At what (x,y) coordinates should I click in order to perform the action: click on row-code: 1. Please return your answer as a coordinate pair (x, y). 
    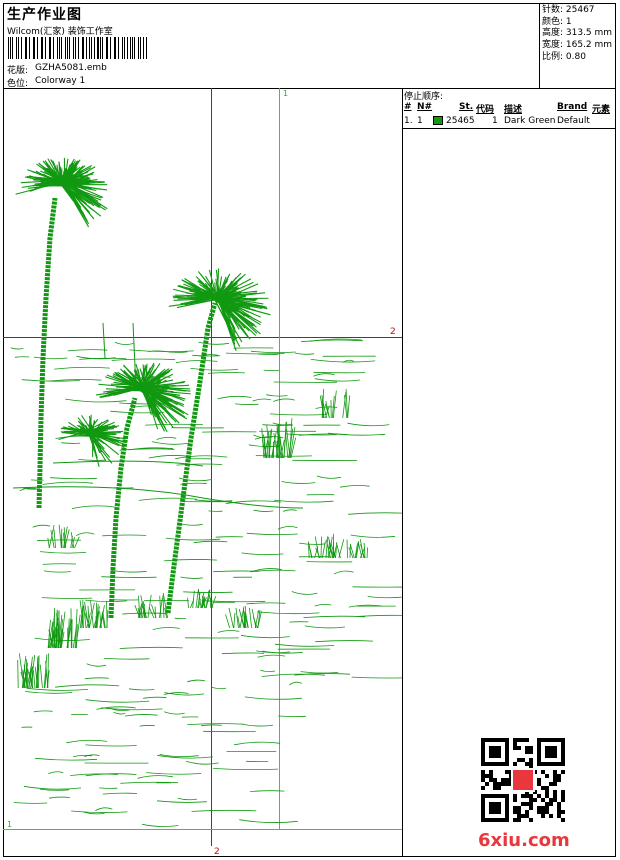
    Looking at the image, I should click on (495, 121).